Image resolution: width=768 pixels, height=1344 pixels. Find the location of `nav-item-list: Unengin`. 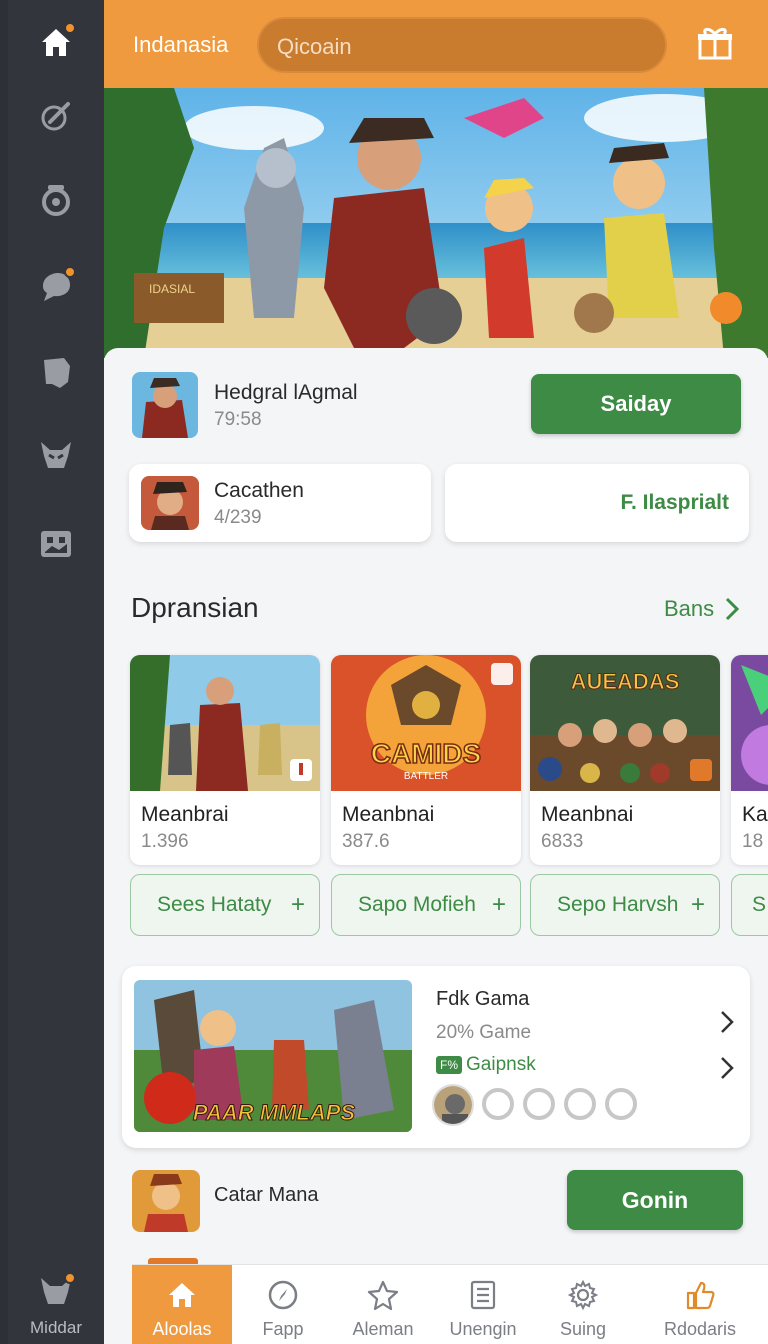

nav-item-list: Unengin is located at coordinates (483, 1304).